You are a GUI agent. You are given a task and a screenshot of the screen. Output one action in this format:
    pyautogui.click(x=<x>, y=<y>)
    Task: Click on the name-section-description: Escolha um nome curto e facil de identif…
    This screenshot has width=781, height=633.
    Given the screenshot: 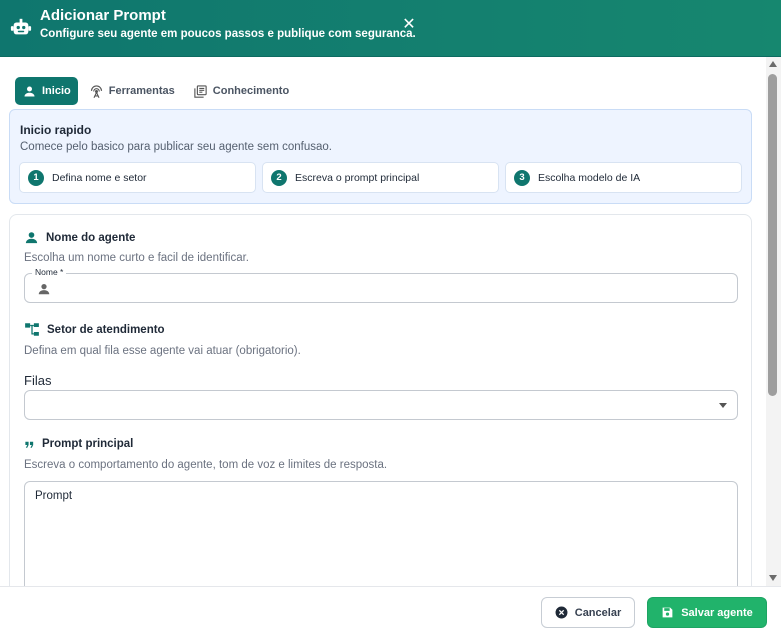 What is the action you would take?
    pyautogui.click(x=137, y=258)
    